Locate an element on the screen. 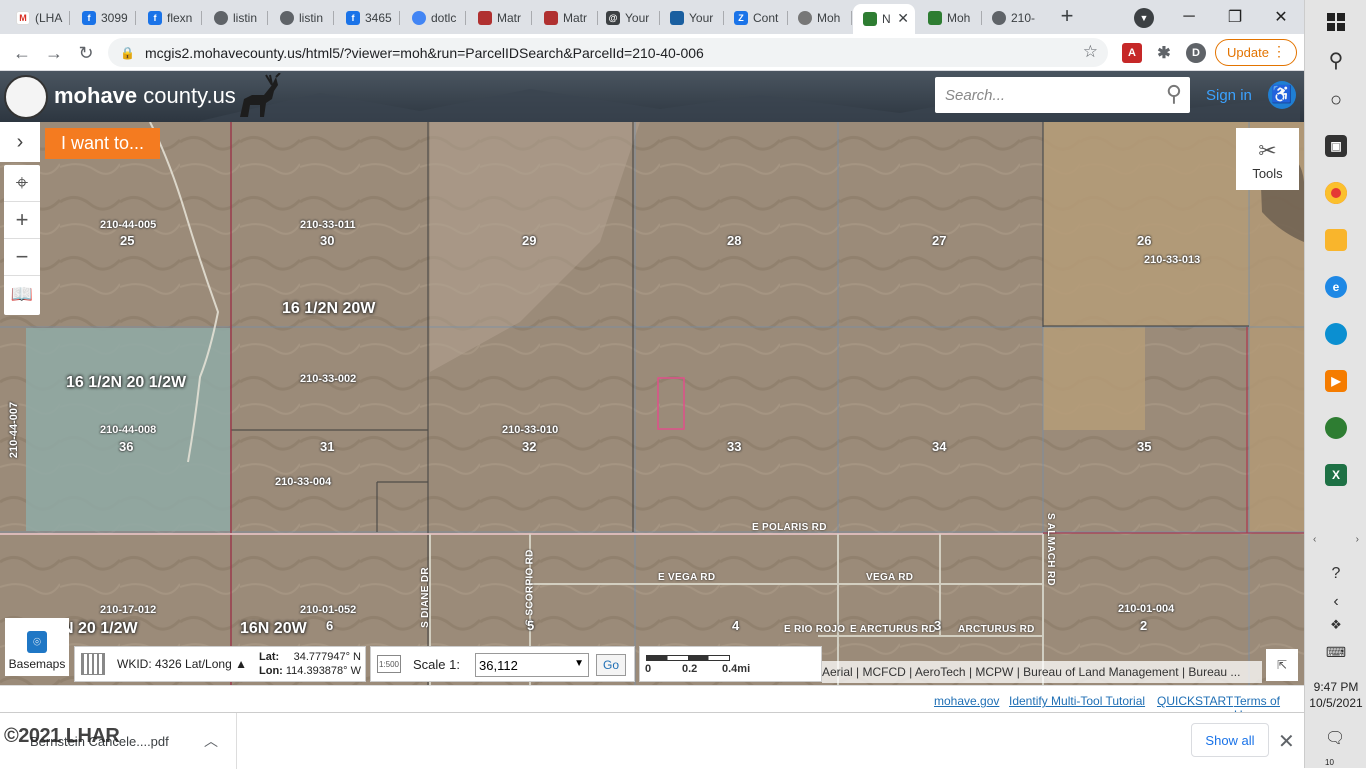 The width and height of the screenshot is (1366, 769). site-logo-text: mohave county.us is located at coordinates (145, 96).